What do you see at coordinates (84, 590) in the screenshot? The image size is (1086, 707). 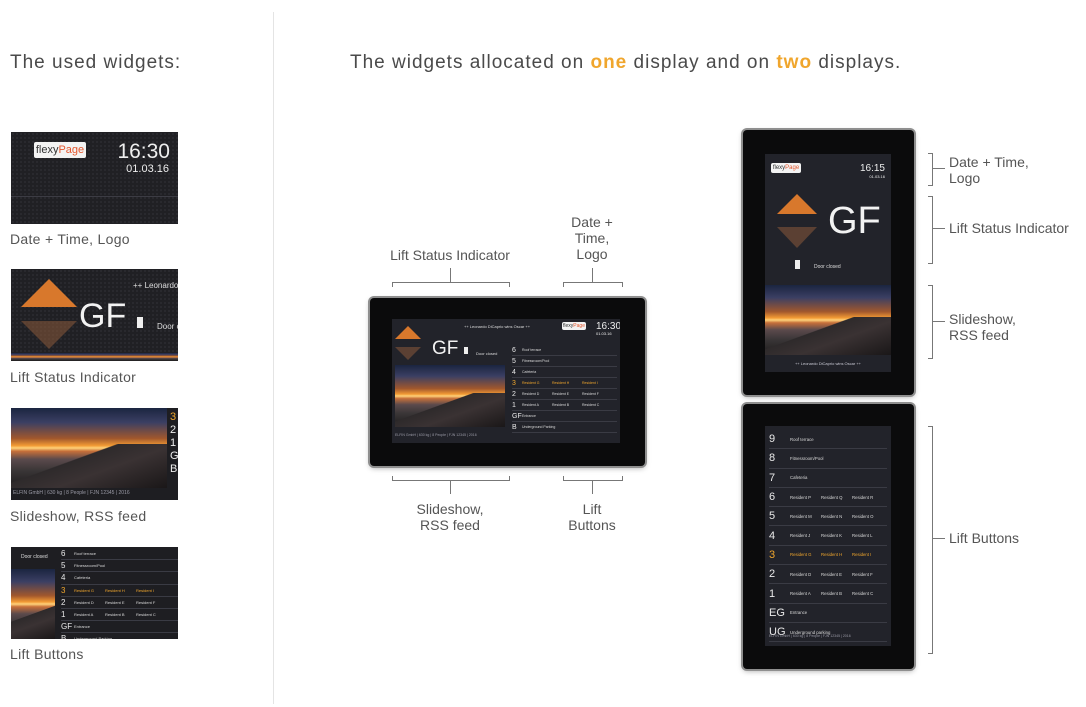 I see `floor-label: Resident G` at bounding box center [84, 590].